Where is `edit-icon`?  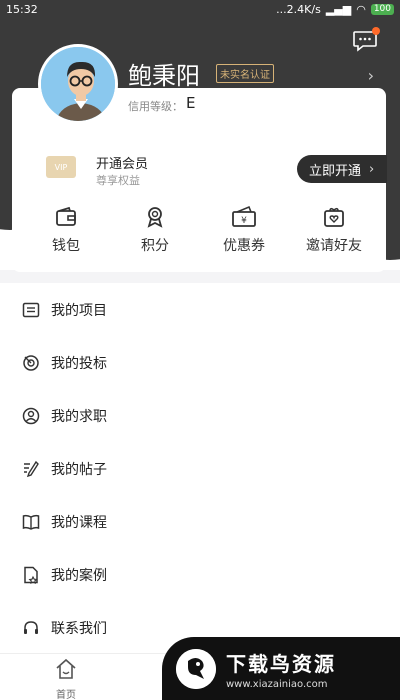 edit-icon is located at coordinates (31, 468).